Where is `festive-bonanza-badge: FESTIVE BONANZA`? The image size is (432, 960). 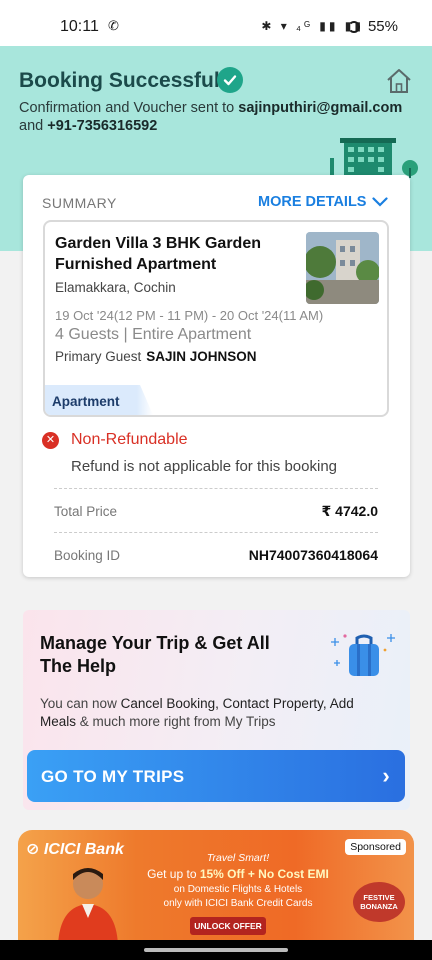 festive-bonanza-badge: FESTIVE BONANZA is located at coordinates (379, 902).